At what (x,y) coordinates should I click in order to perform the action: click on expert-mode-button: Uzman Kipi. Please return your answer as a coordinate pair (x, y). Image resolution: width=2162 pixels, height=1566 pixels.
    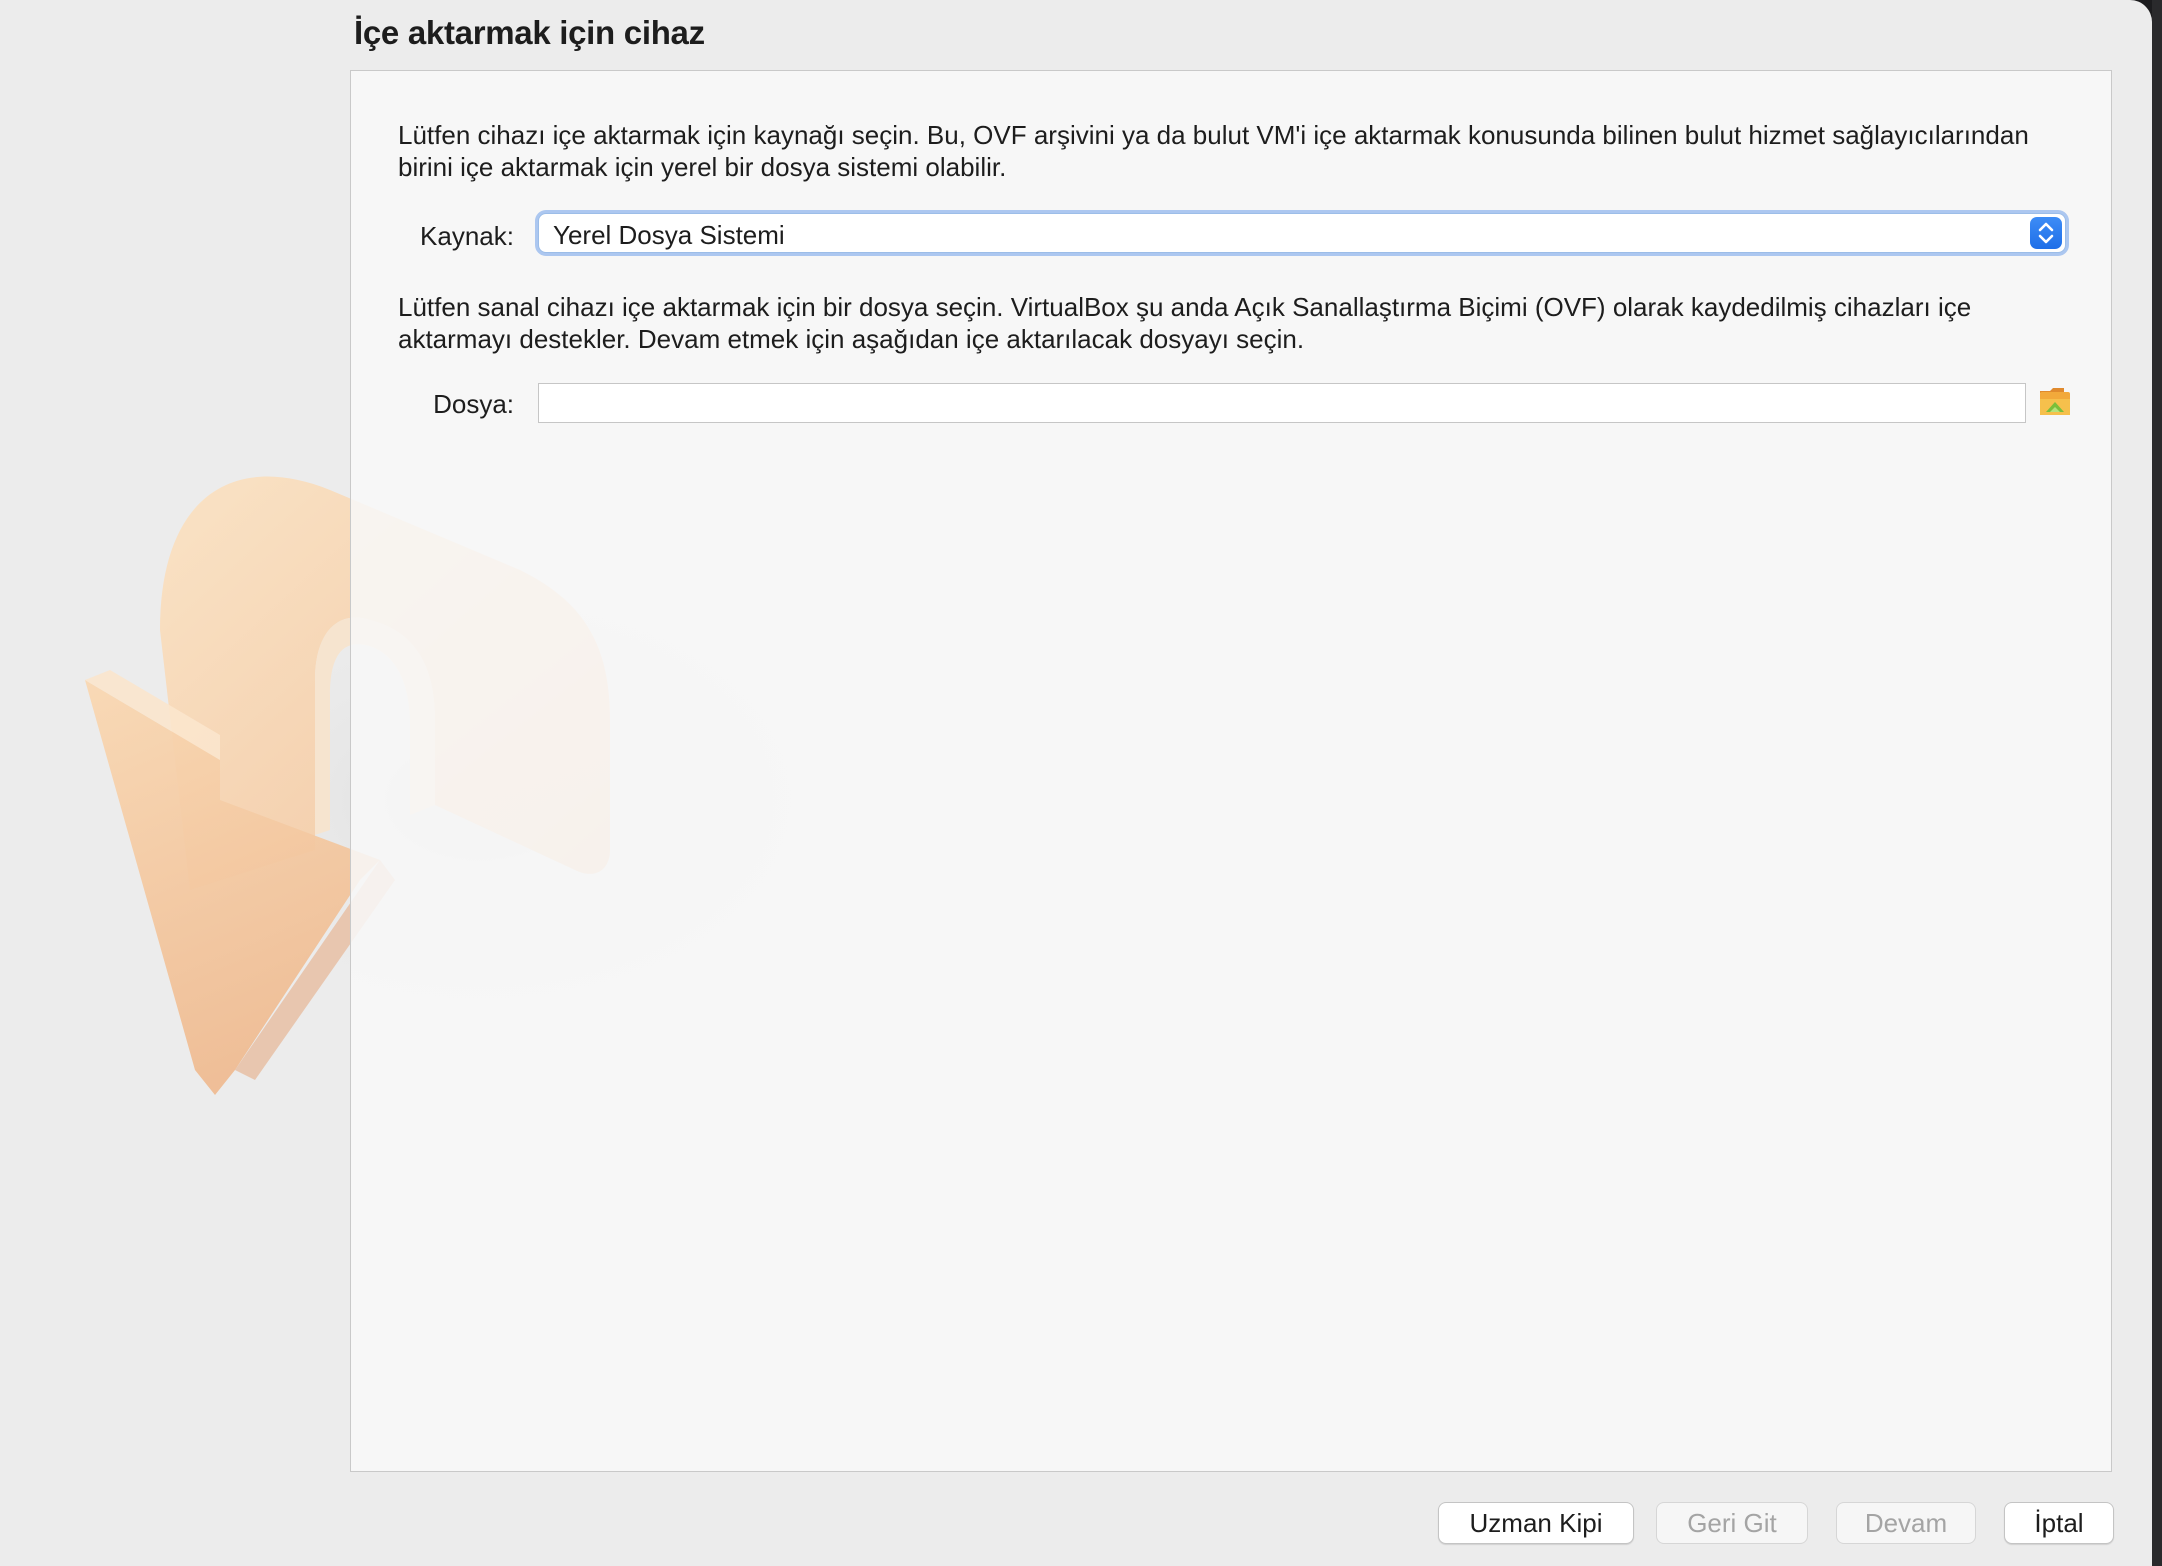
    Looking at the image, I should click on (1536, 1523).